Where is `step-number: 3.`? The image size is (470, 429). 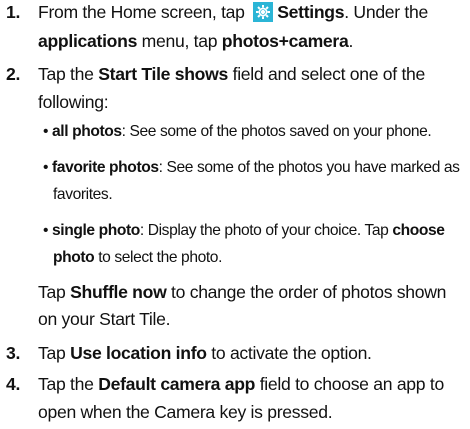
step-number: 3. is located at coordinates (13, 353).